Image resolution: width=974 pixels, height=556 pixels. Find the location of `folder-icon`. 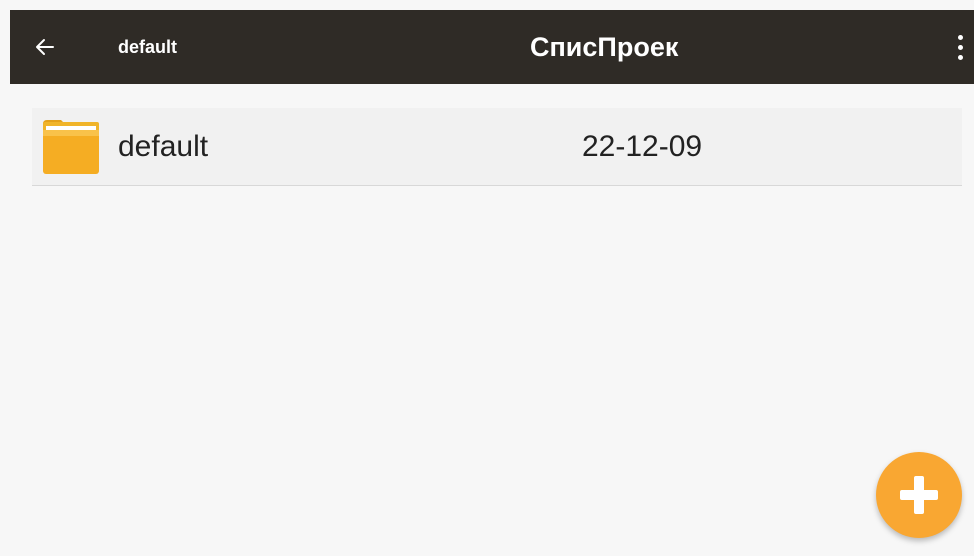

folder-icon is located at coordinates (71, 147).